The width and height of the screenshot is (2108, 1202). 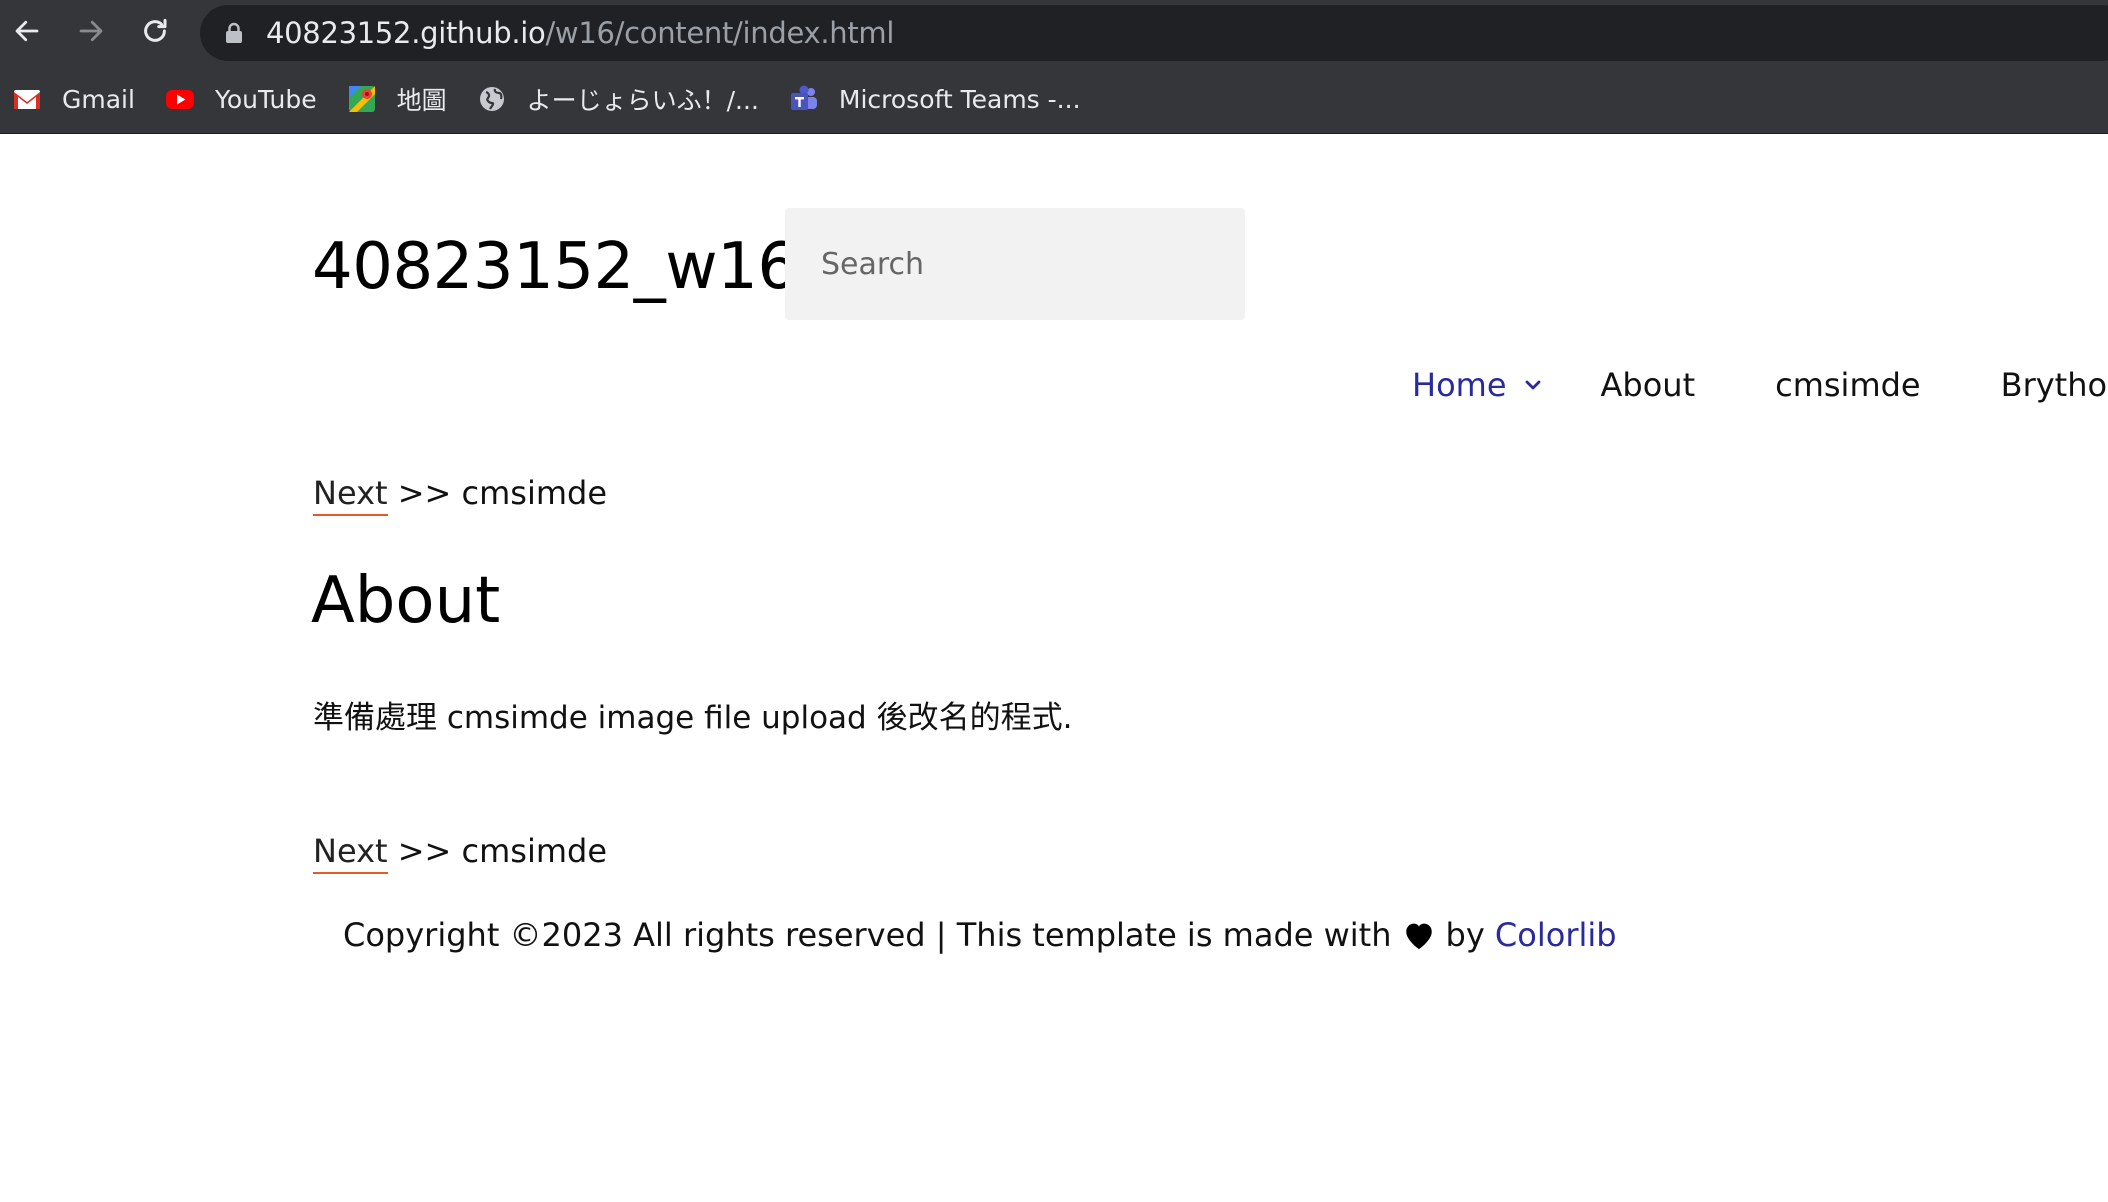 I want to click on reload-icon, so click(x=155, y=30).